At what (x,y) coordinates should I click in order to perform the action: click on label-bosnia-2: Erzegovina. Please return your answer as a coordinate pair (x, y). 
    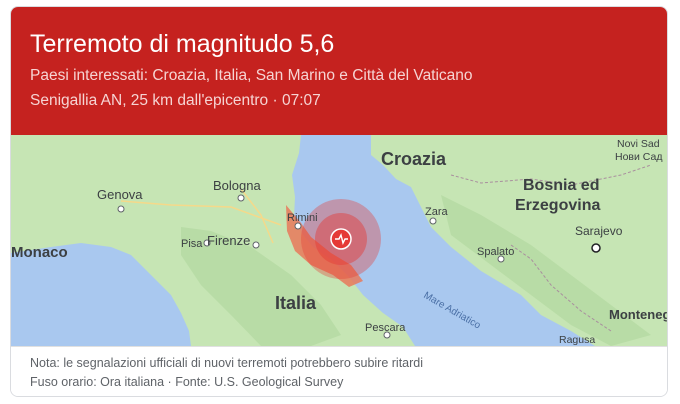
    Looking at the image, I should click on (557, 205).